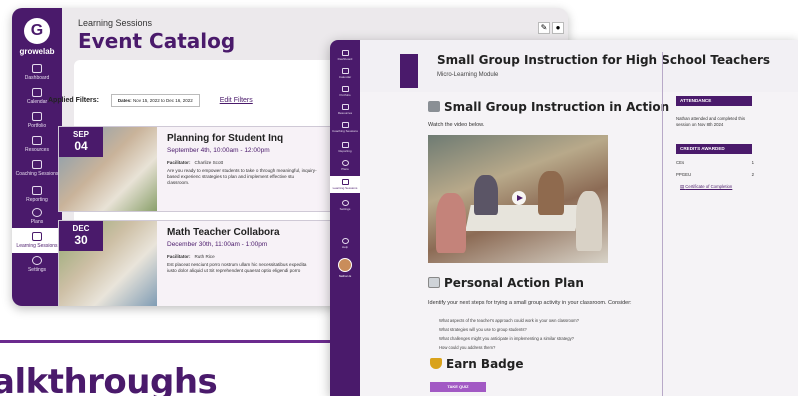  What do you see at coordinates (191, 256) in the screenshot?
I see `event-facilitator: Facilitator: Ruth Rice` at bounding box center [191, 256].